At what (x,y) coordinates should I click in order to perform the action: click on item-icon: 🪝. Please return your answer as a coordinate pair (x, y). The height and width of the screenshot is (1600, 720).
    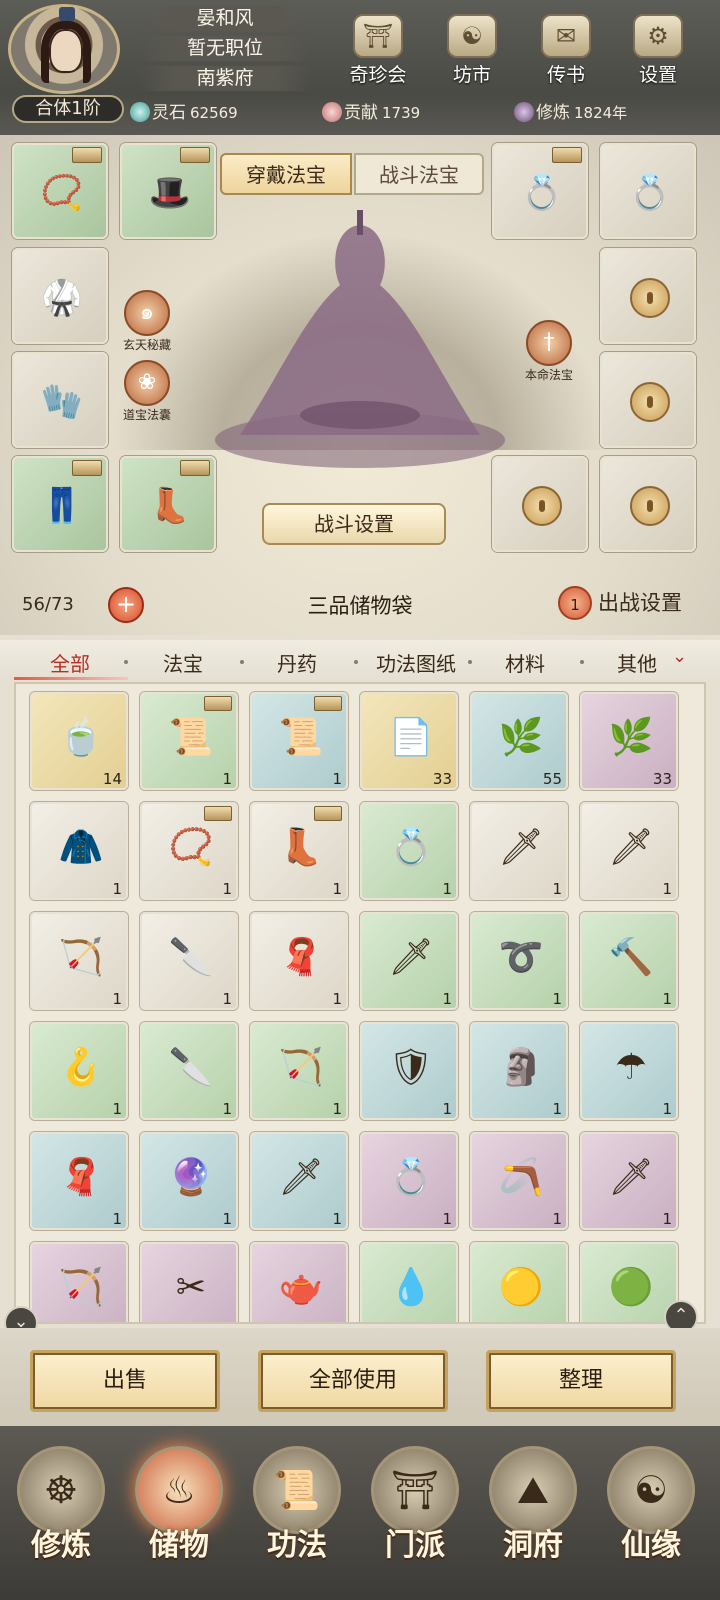
    Looking at the image, I should click on (81, 1067).